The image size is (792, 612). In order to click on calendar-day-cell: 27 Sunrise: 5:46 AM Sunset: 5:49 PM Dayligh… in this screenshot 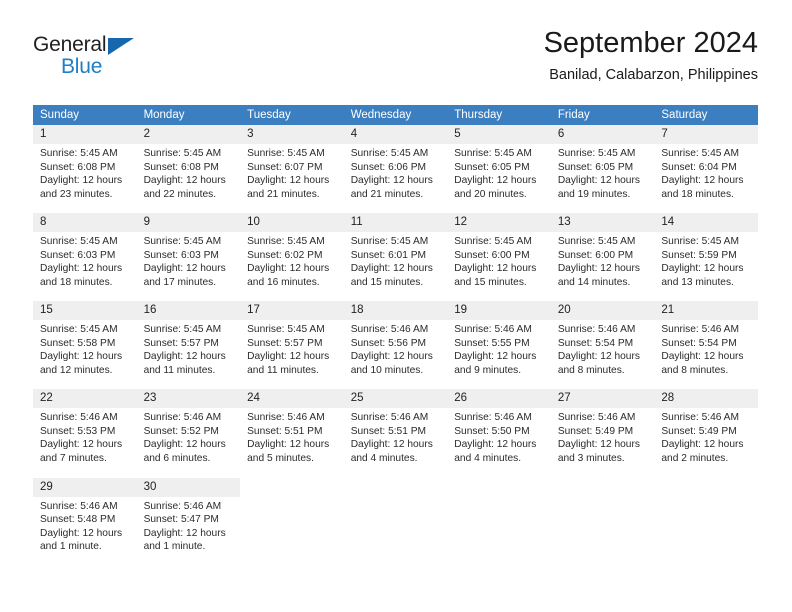, I will do `click(602, 428)`.